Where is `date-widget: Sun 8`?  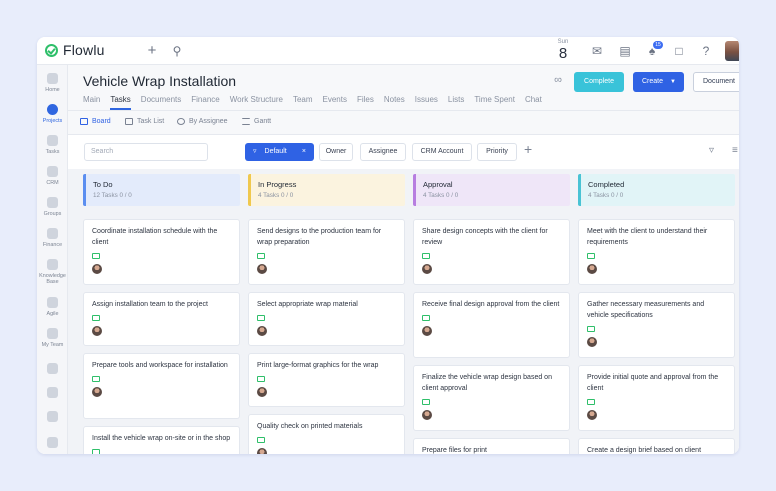
date-widget: Sun 8 is located at coordinates (563, 50).